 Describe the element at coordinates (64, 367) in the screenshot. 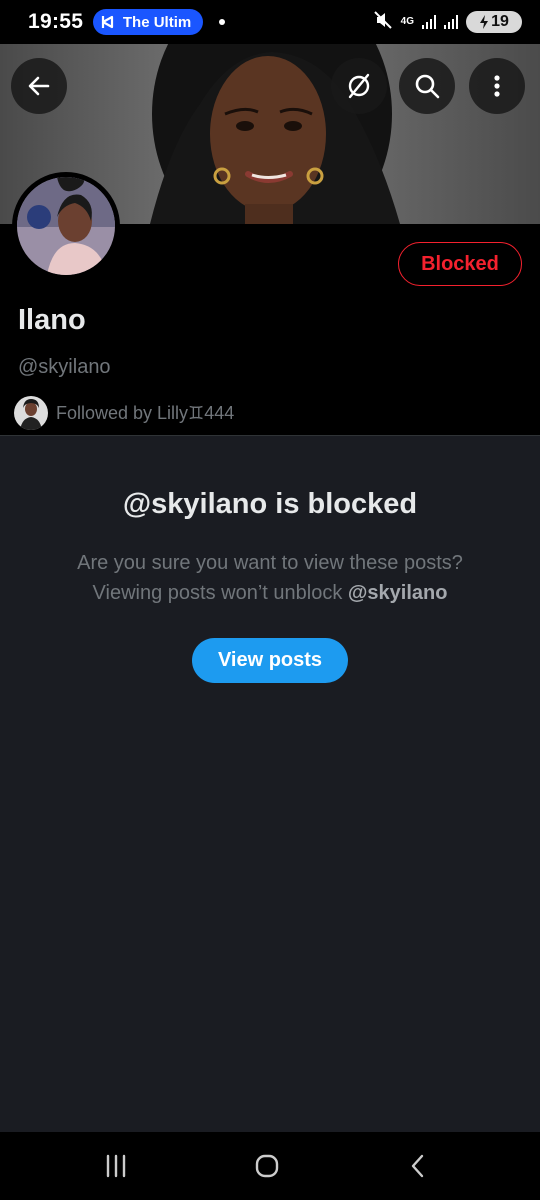

I see `profile-handle: @skyilano` at that location.